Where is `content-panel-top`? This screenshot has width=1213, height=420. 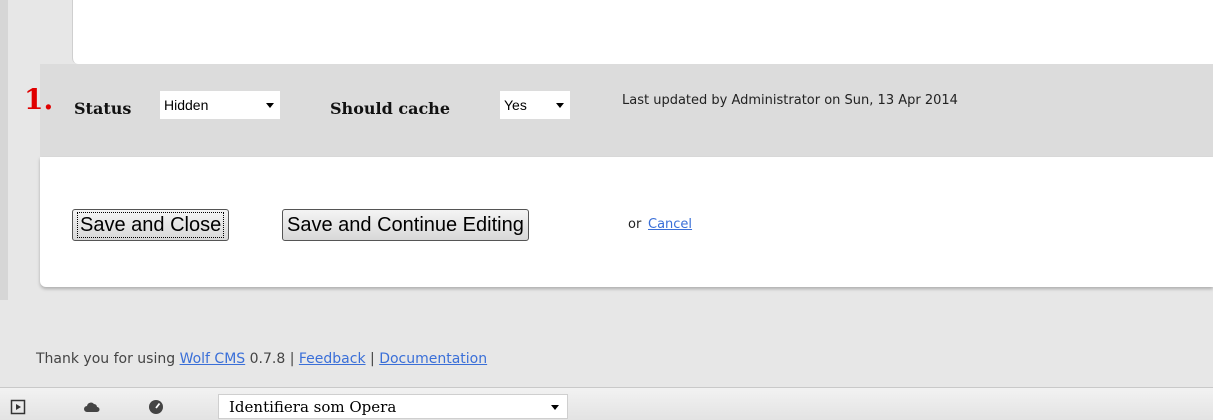
content-panel-top is located at coordinates (642, 32).